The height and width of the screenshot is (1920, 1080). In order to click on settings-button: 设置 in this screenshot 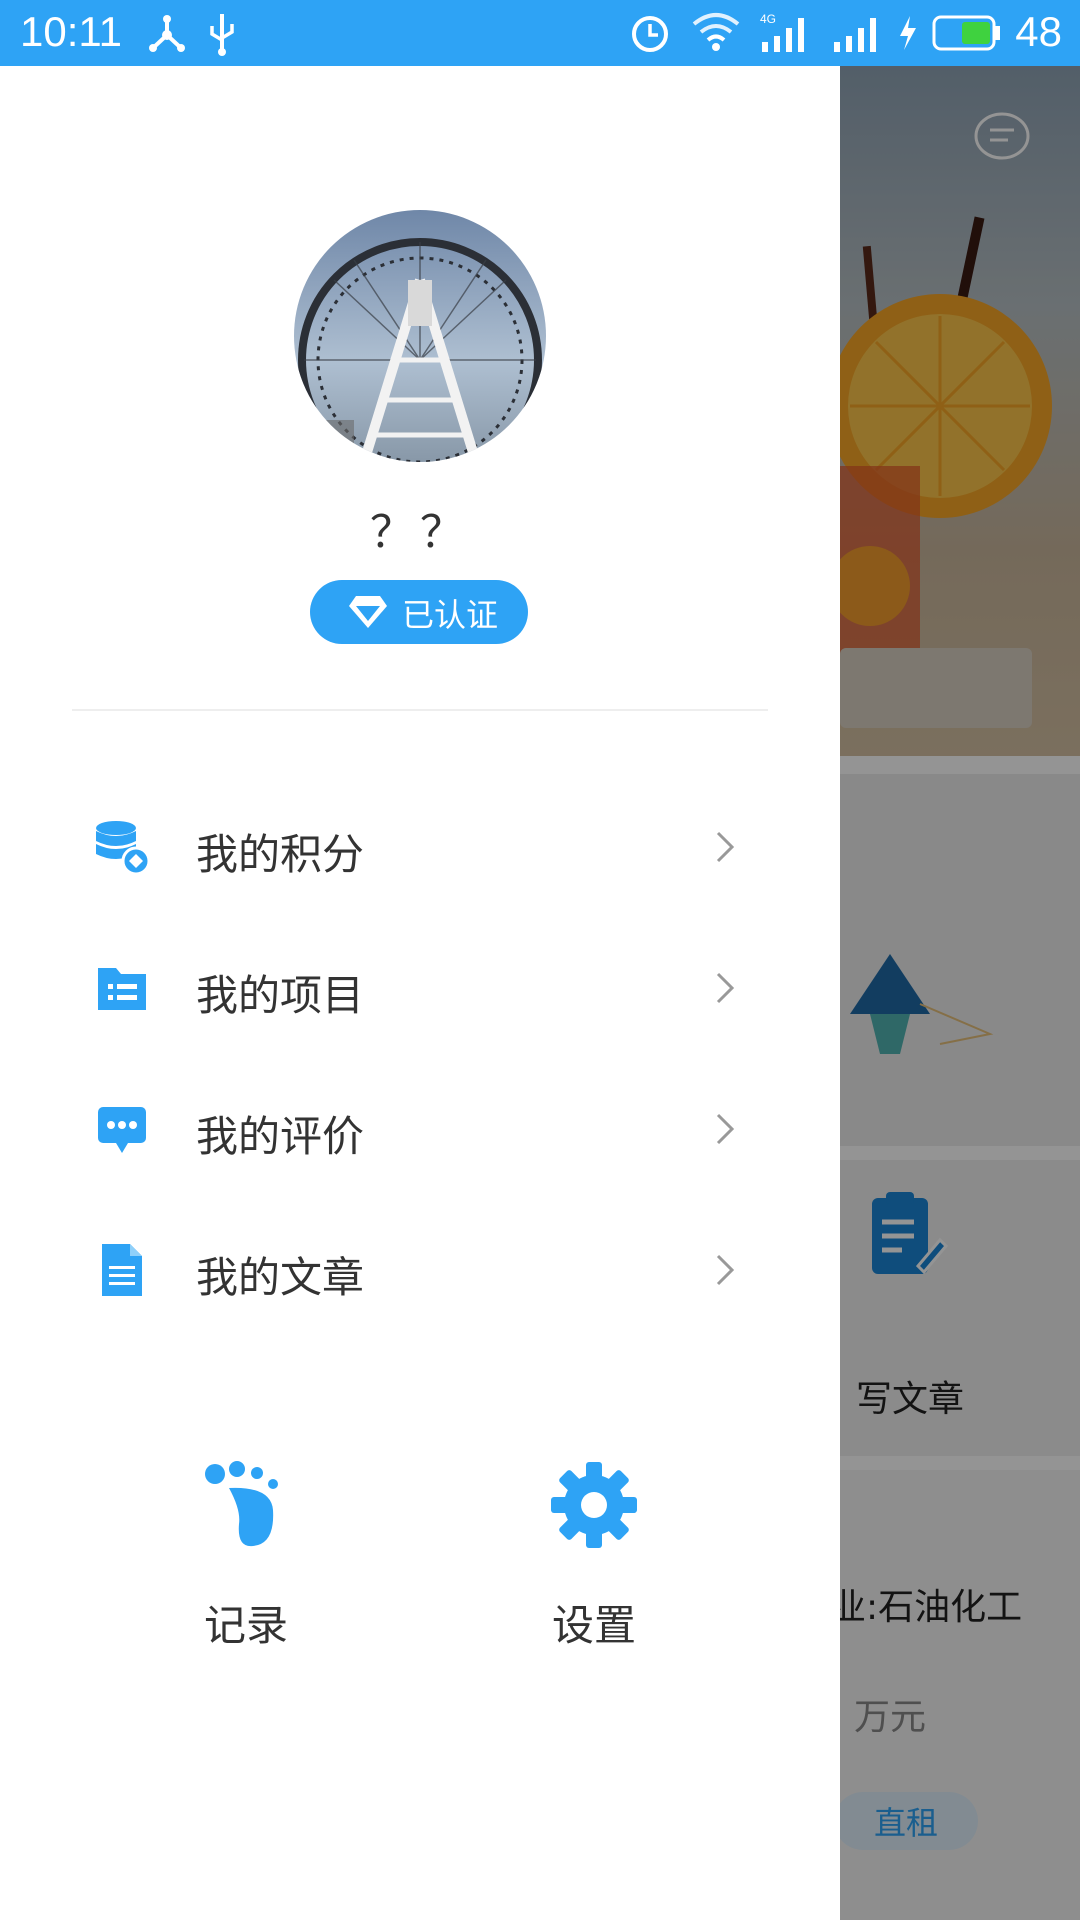, I will do `click(594, 1560)`.